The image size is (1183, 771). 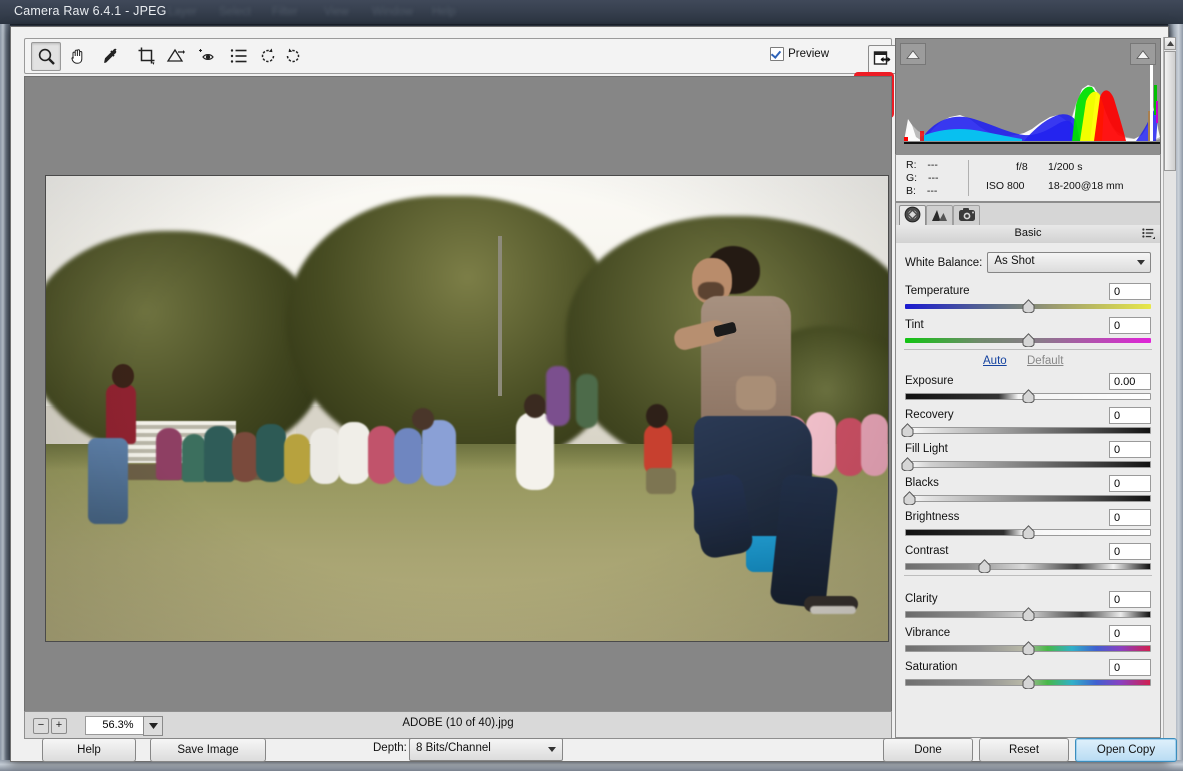 I want to click on scrollbar-thumb, so click(x=1170, y=111).